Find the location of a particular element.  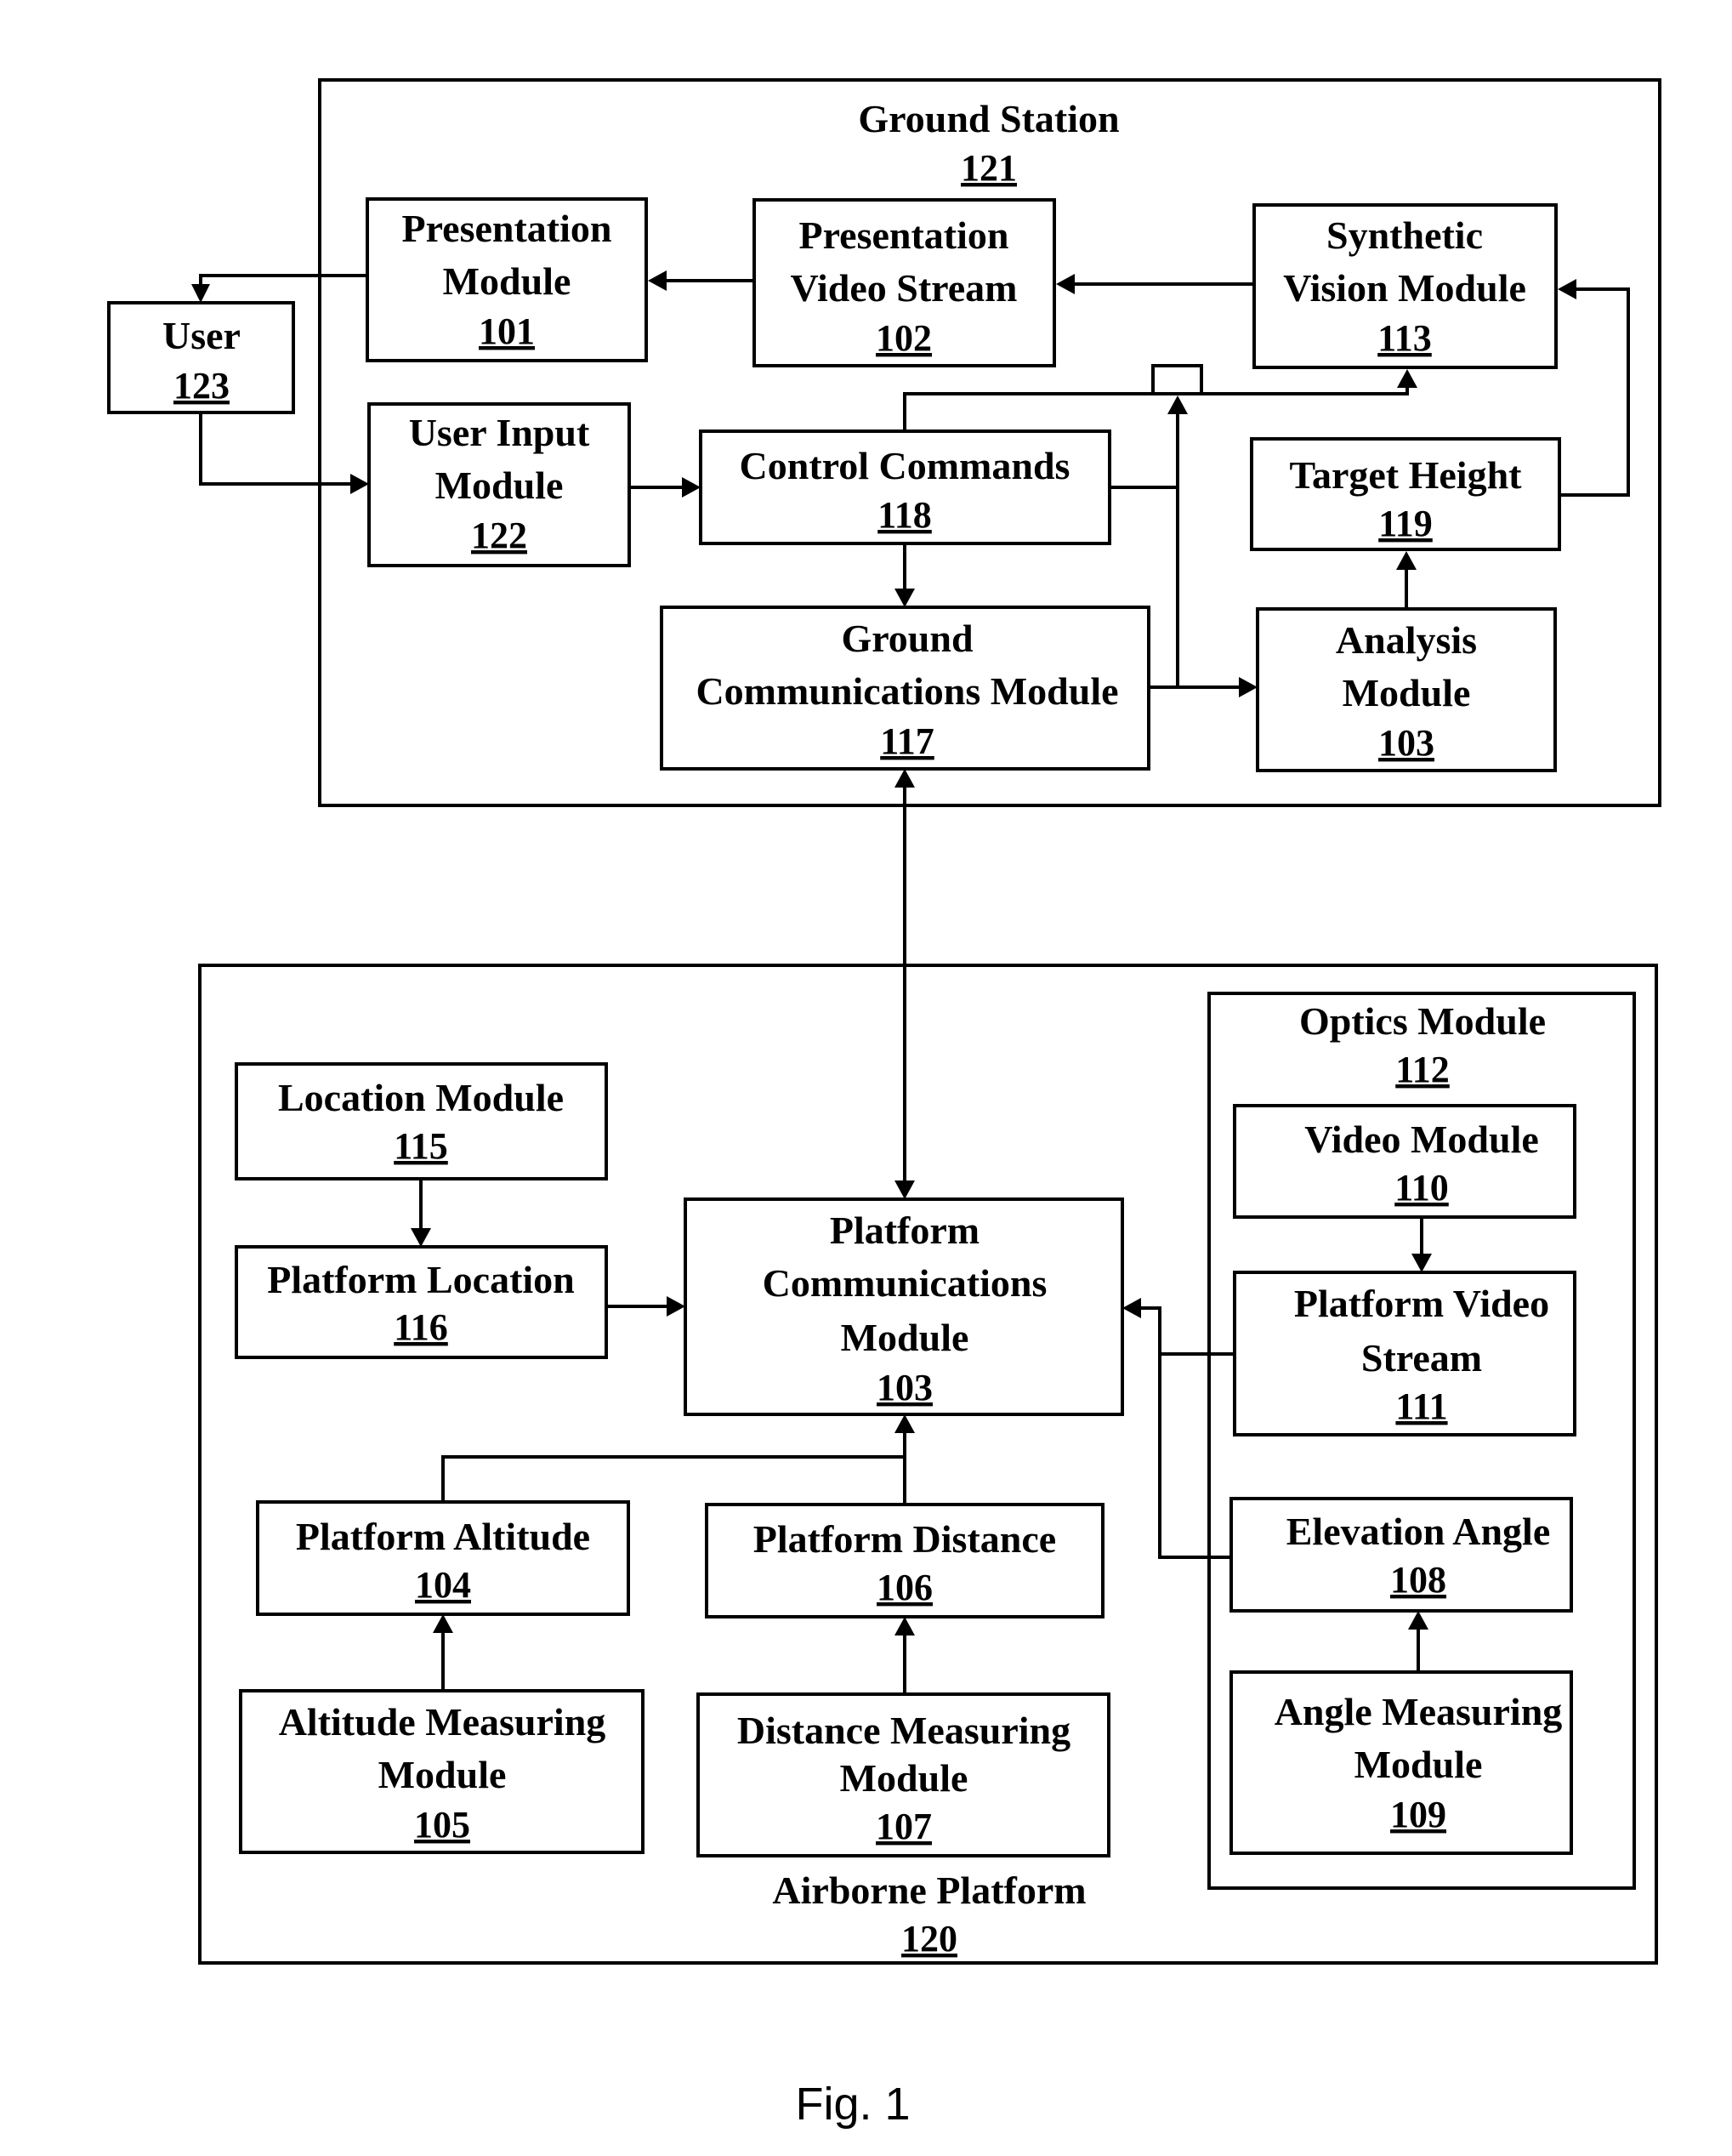

platform-comms-ref: 103 is located at coordinates (905, 1387).